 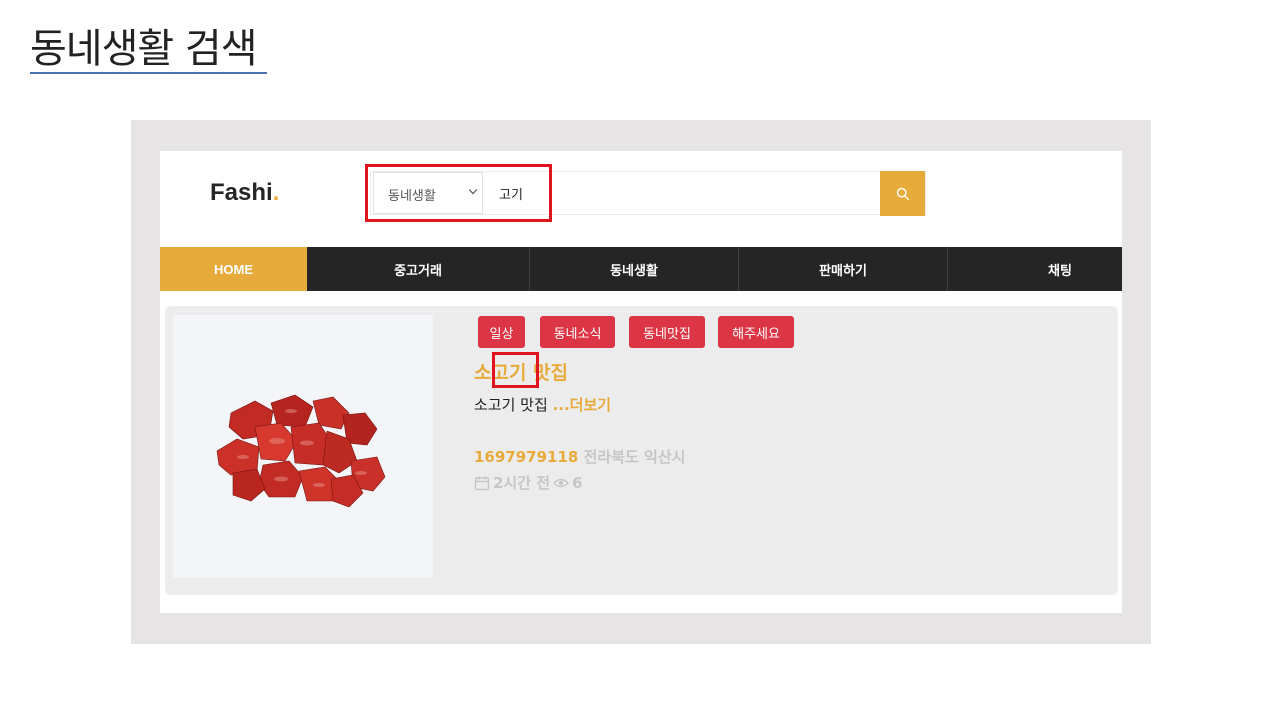 What do you see at coordinates (482, 483) in the screenshot?
I see `calendar-icon` at bounding box center [482, 483].